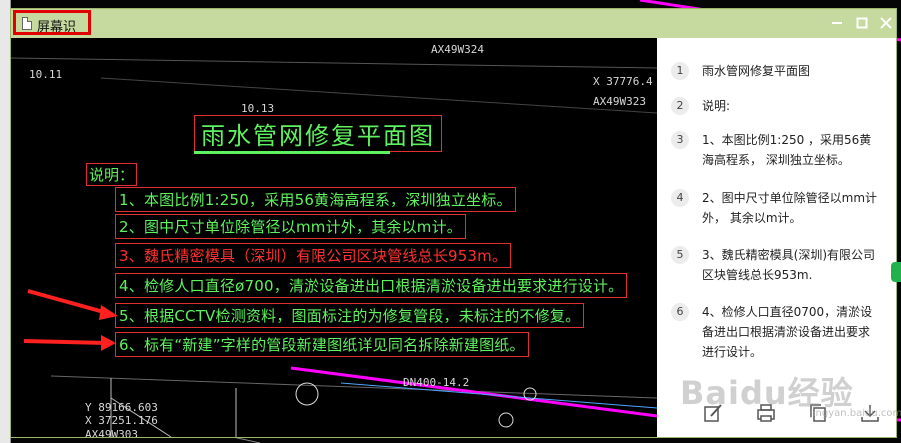  Describe the element at coordinates (453, 31) in the screenshot. I see `title-bar: 屏幕识图` at that location.